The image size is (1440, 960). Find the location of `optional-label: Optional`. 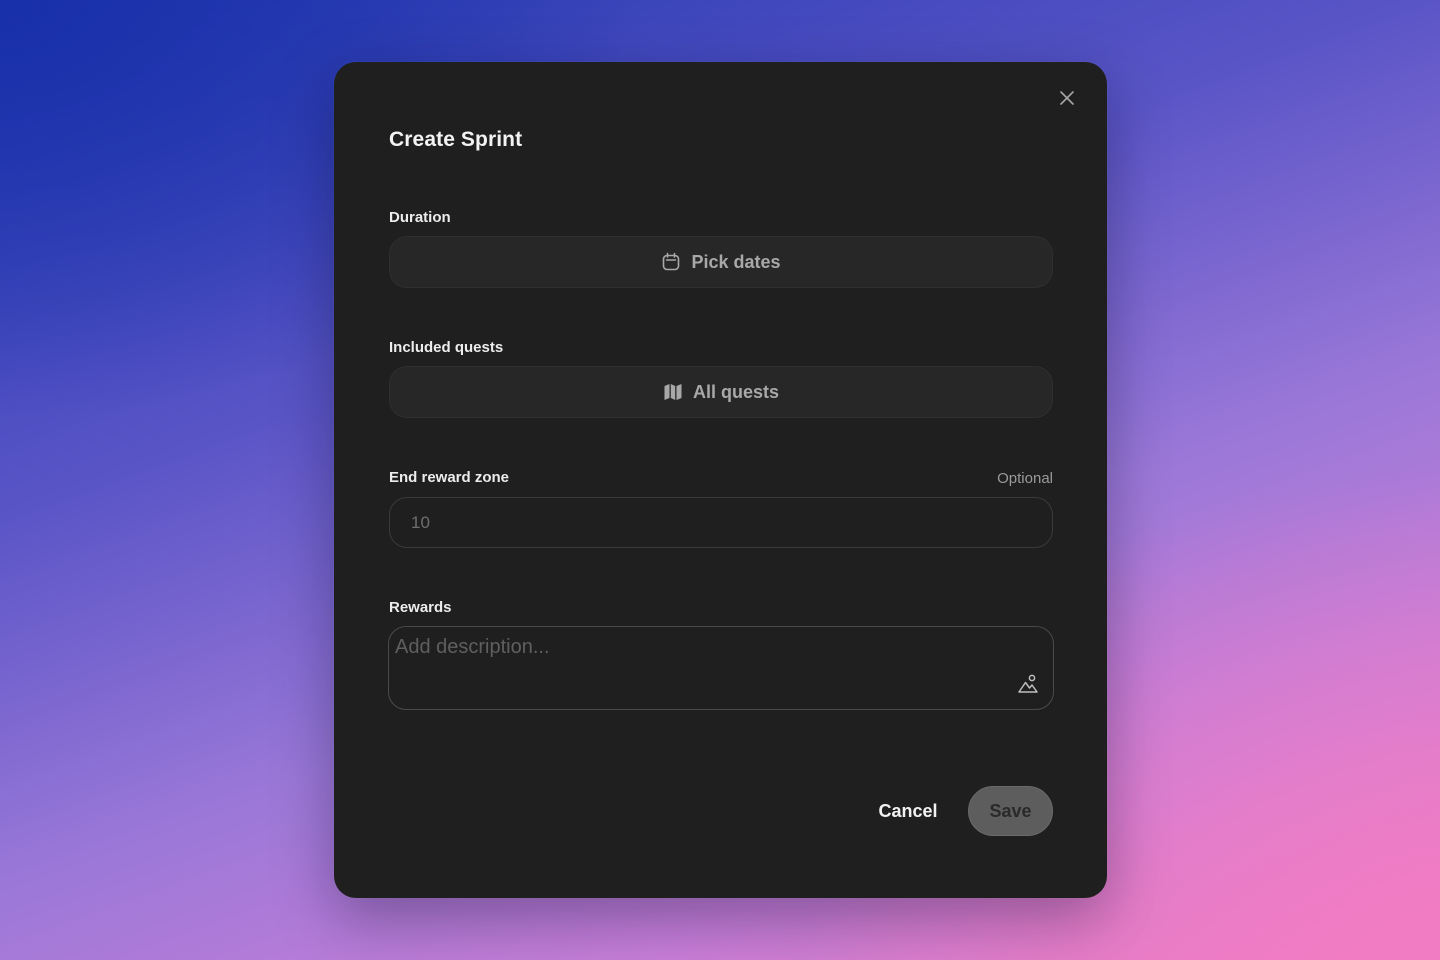

optional-label: Optional is located at coordinates (1025, 478).